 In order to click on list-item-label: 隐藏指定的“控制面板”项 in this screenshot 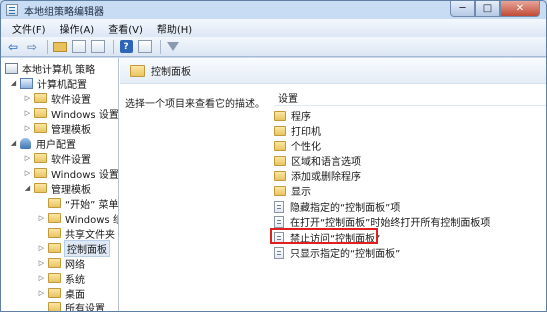, I will do `click(345, 208)`.